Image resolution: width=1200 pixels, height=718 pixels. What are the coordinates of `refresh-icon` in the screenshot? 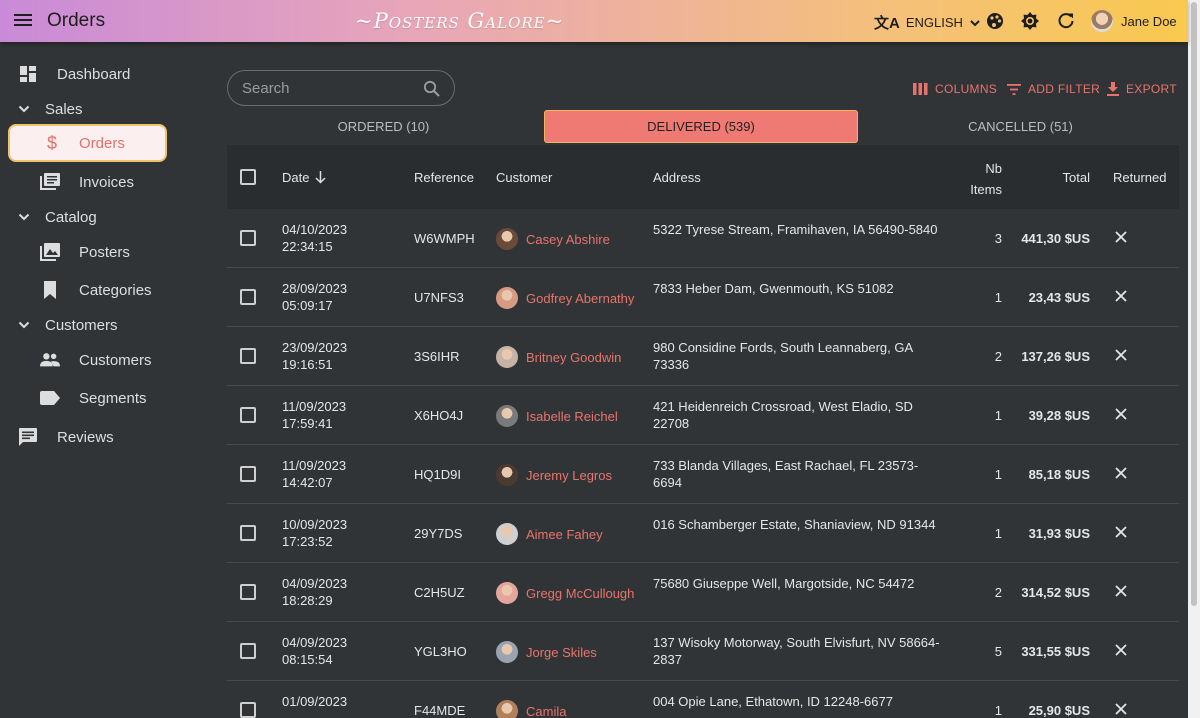 It's located at (1066, 21).